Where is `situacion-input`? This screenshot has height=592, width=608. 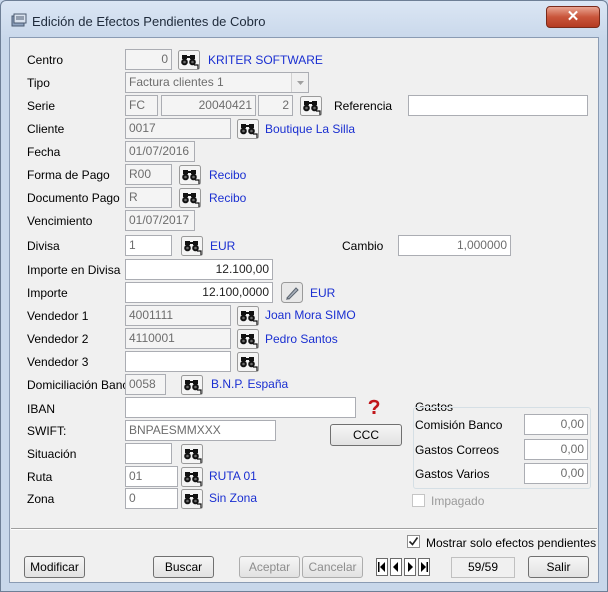 situacion-input is located at coordinates (148, 453).